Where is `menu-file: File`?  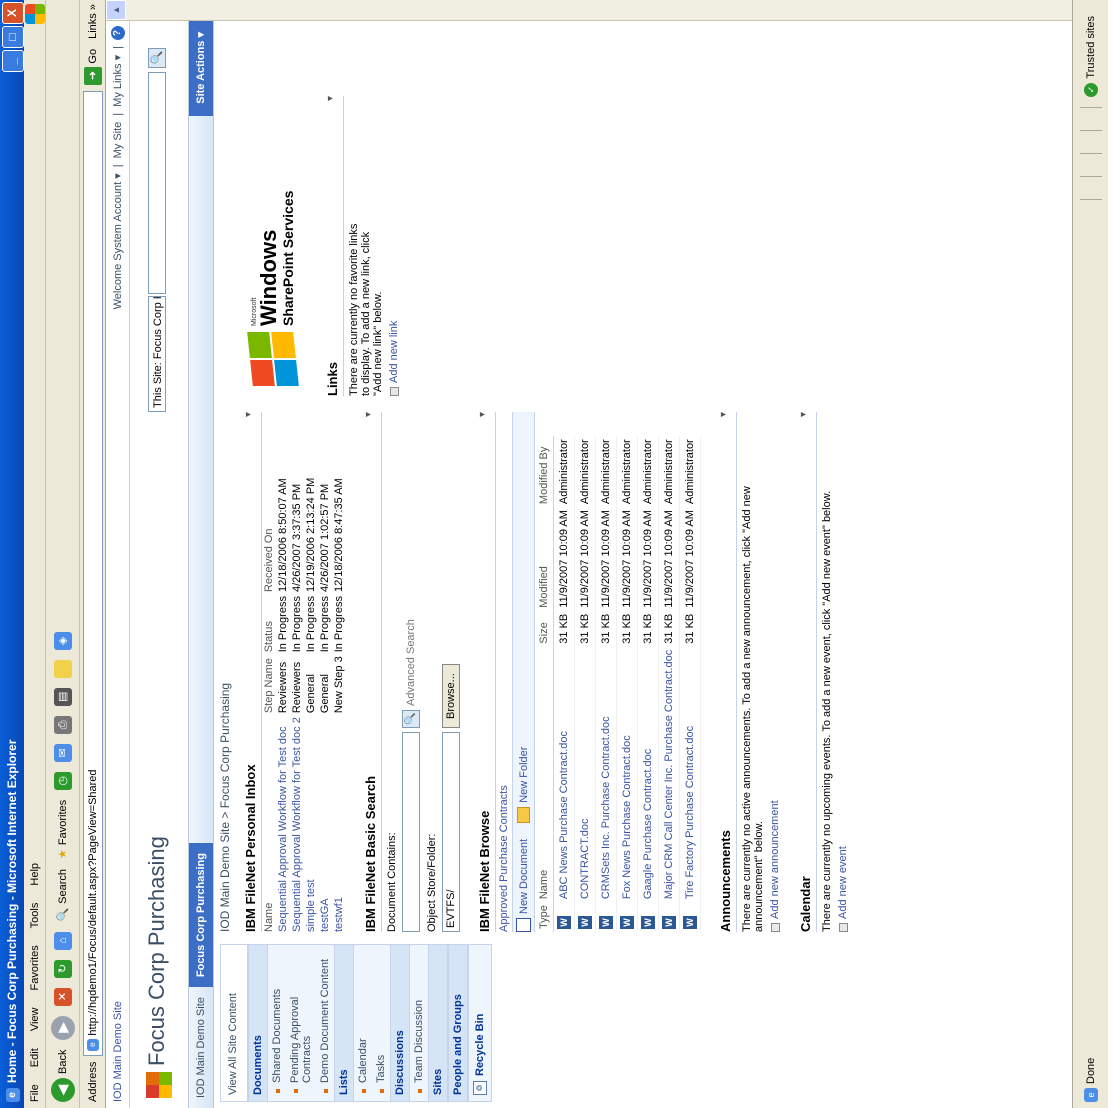
menu-file: File is located at coordinates (35, 1093).